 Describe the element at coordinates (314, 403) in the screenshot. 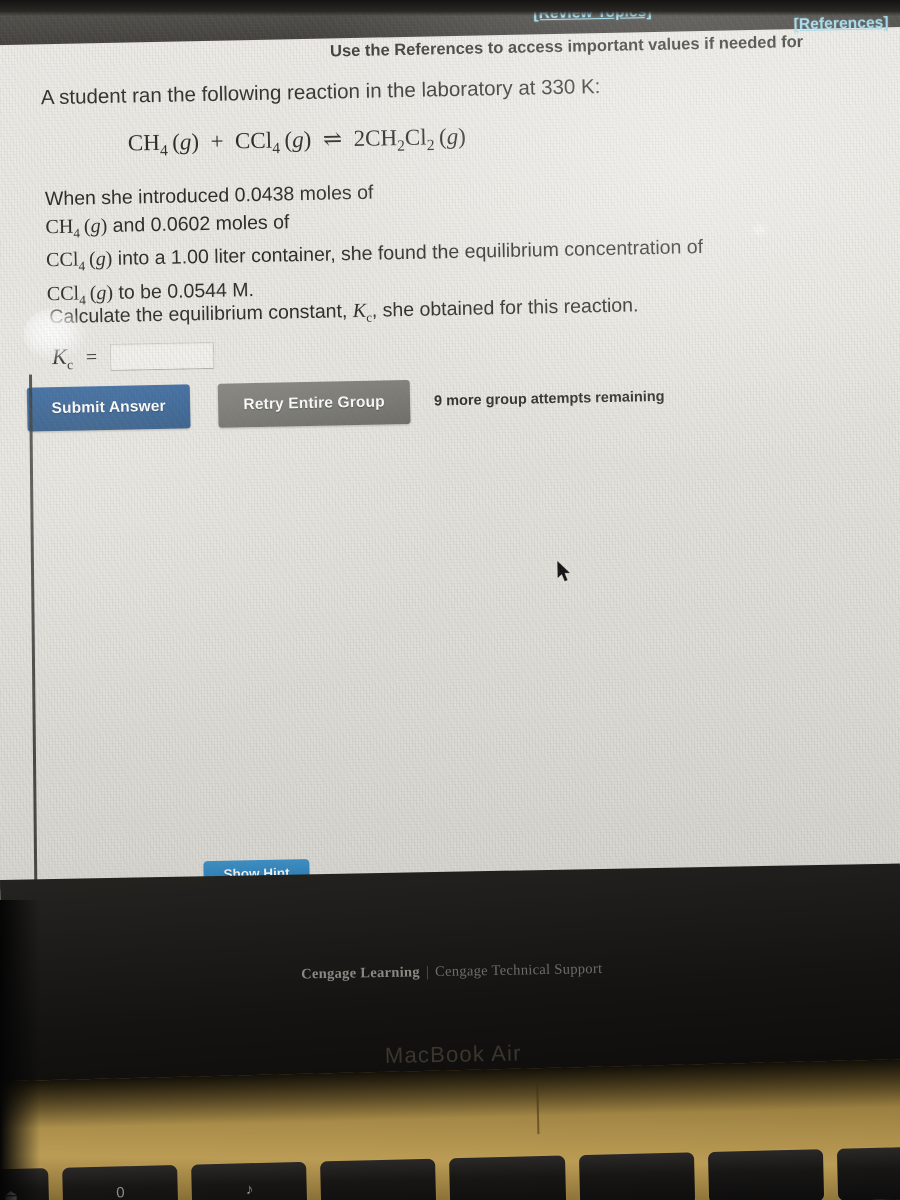

I see `retry-entire-group-button: Retry Entire Group` at that location.